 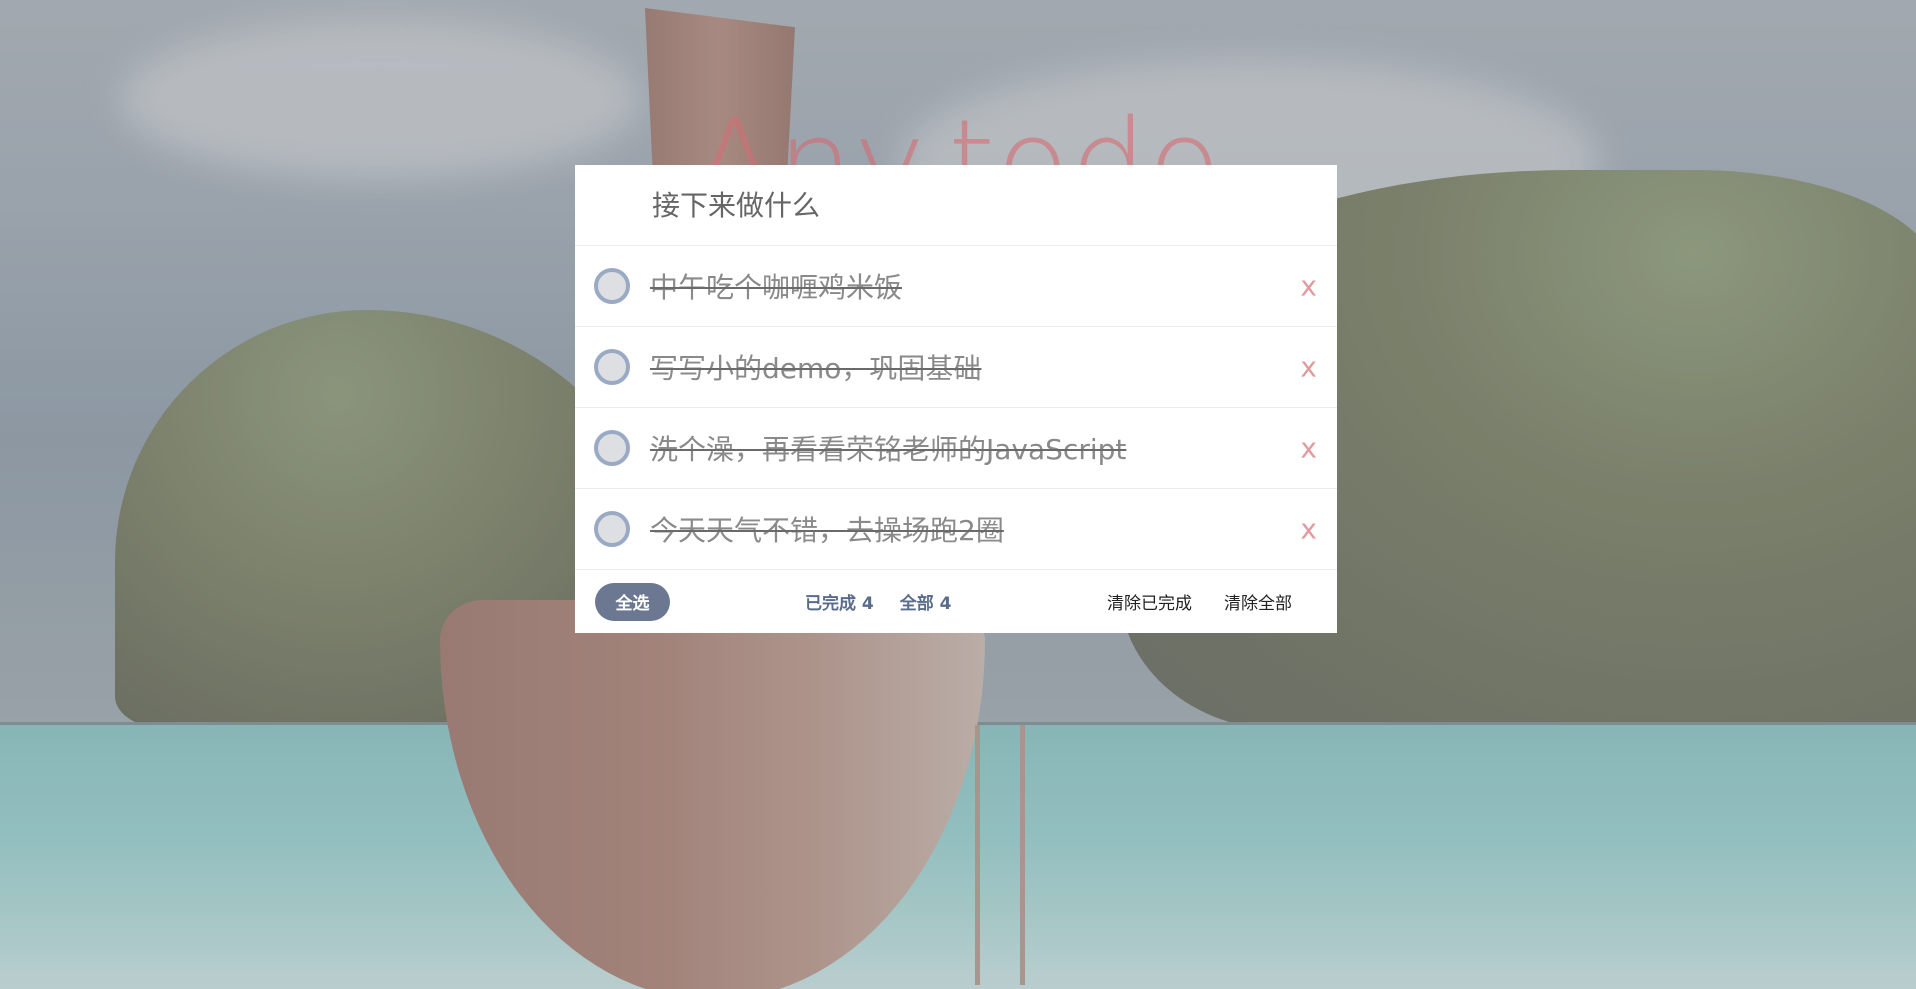 What do you see at coordinates (956, 285) in the screenshot?
I see `todo-item: 中午吃个咖喱鸡米饭 x` at bounding box center [956, 285].